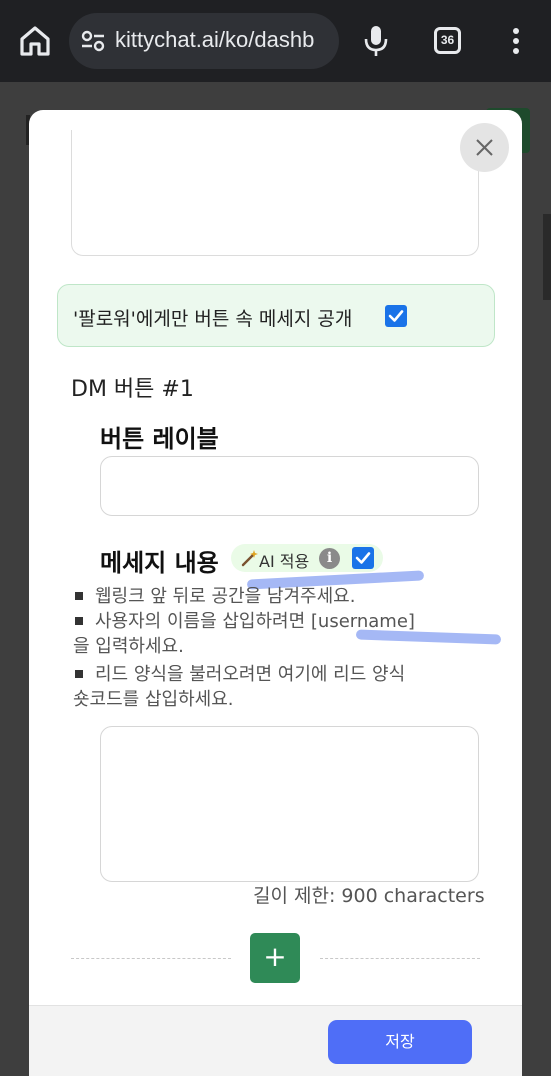 The image size is (551, 1076). I want to click on more-menu-icon, so click(516, 41).